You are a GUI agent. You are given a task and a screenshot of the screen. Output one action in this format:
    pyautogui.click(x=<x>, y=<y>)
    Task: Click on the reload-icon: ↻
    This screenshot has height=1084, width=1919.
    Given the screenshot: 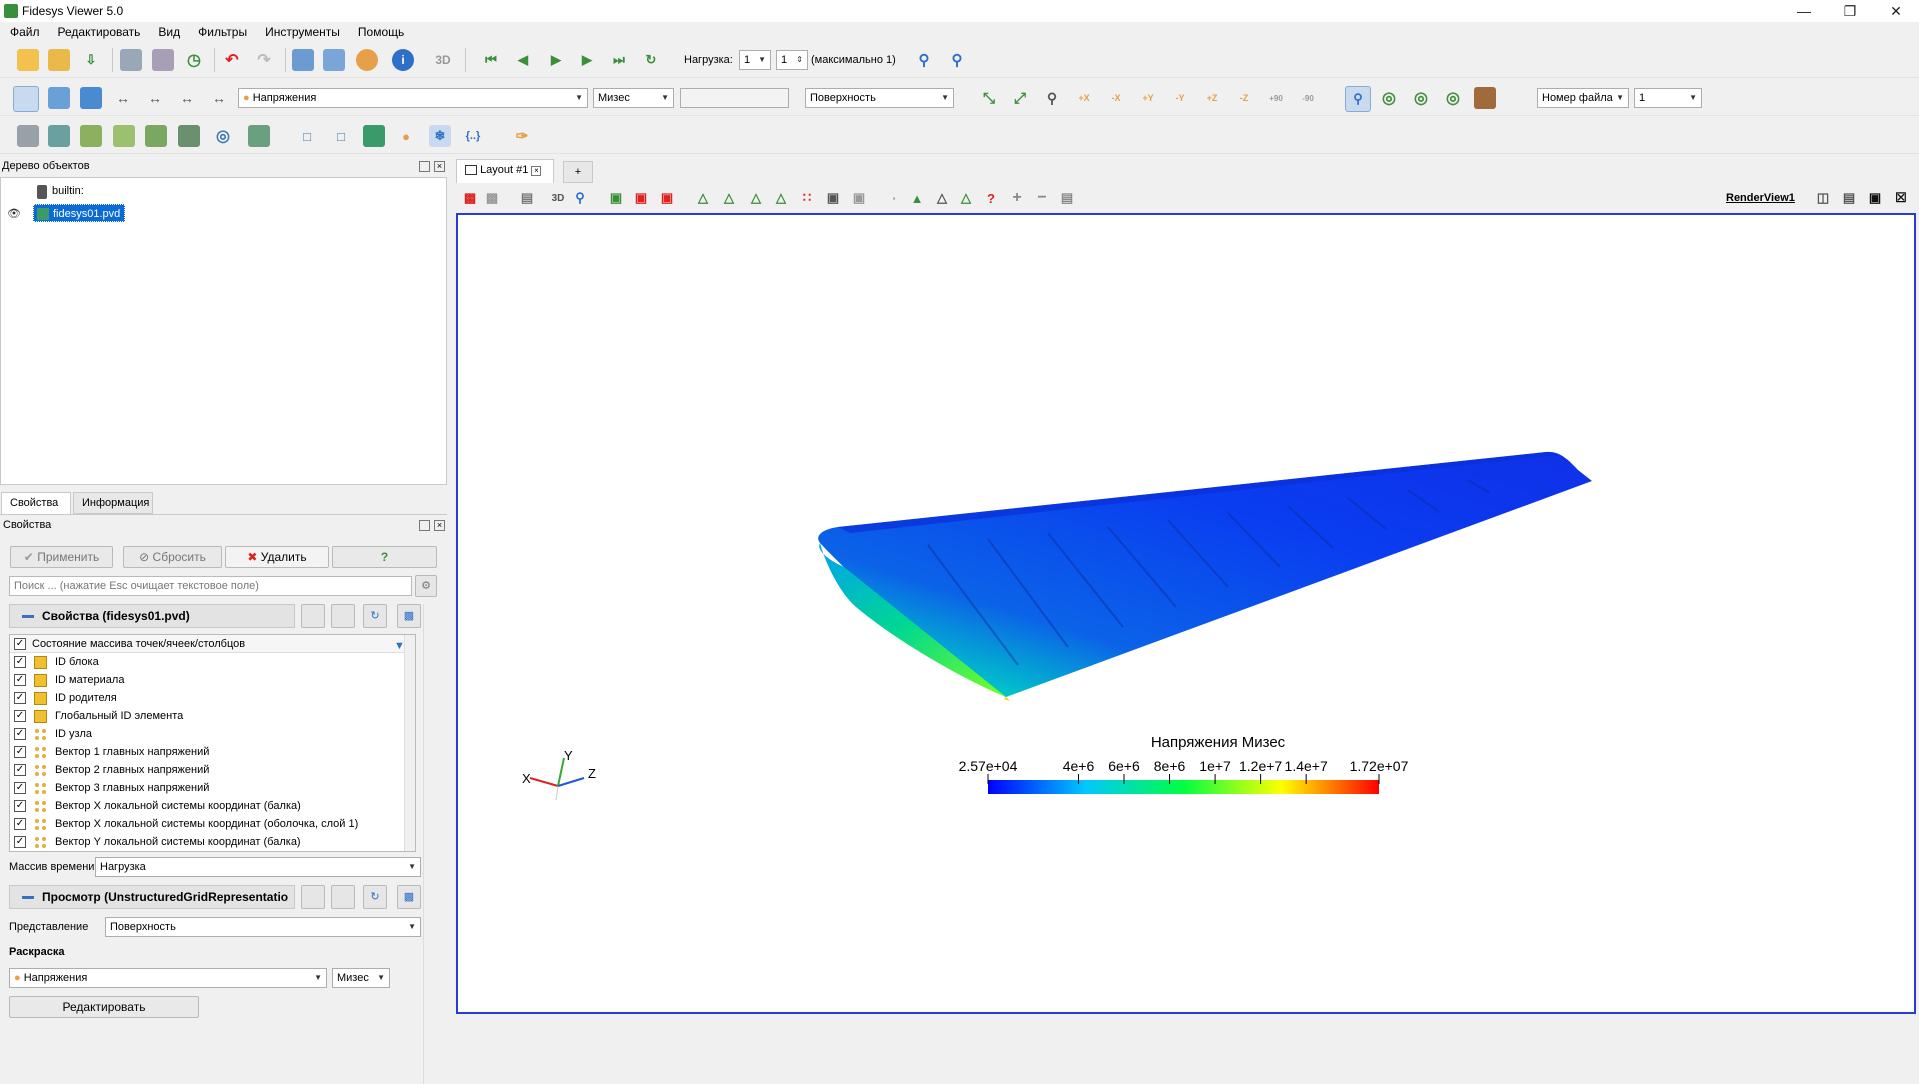 What is the action you would take?
    pyautogui.click(x=375, y=616)
    